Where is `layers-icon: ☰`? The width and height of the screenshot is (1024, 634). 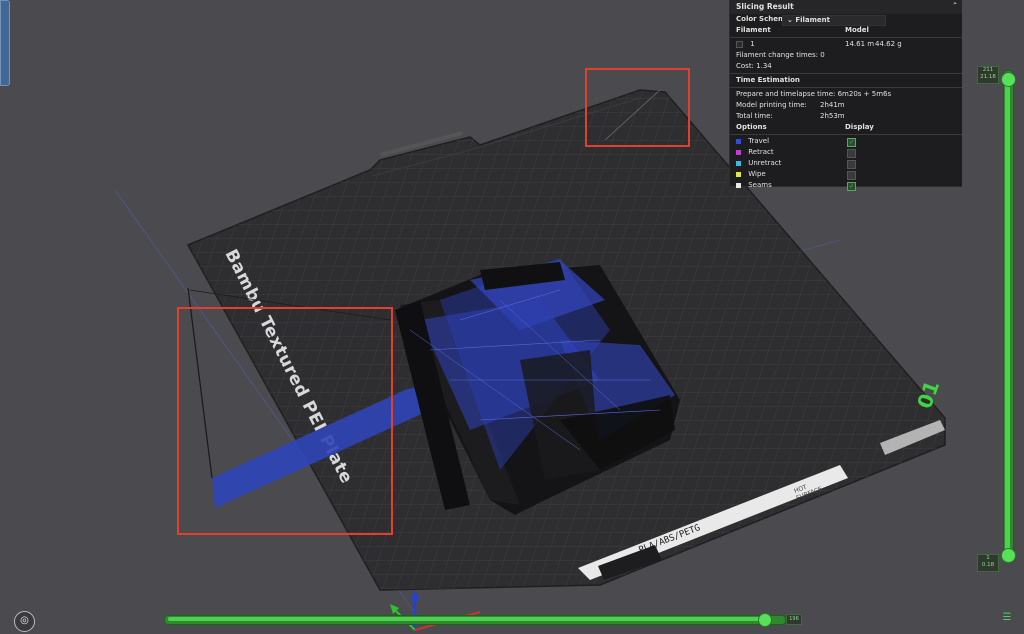
layers-icon: ☰ is located at coordinates (1007, 618).